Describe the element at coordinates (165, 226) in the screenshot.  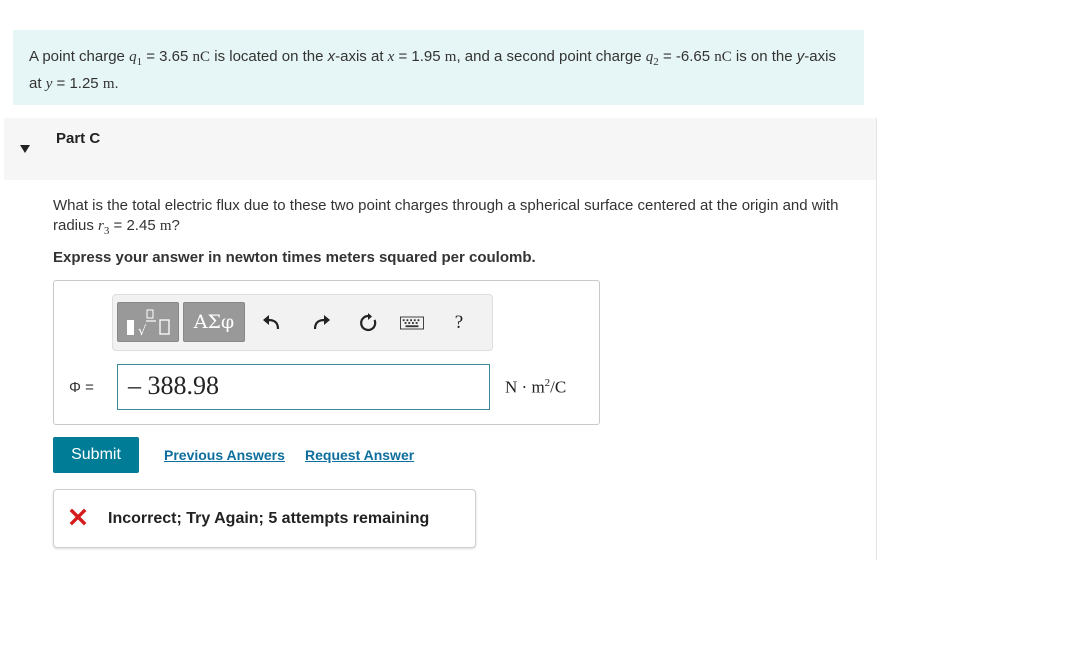
I see `r3-unit: m` at that location.